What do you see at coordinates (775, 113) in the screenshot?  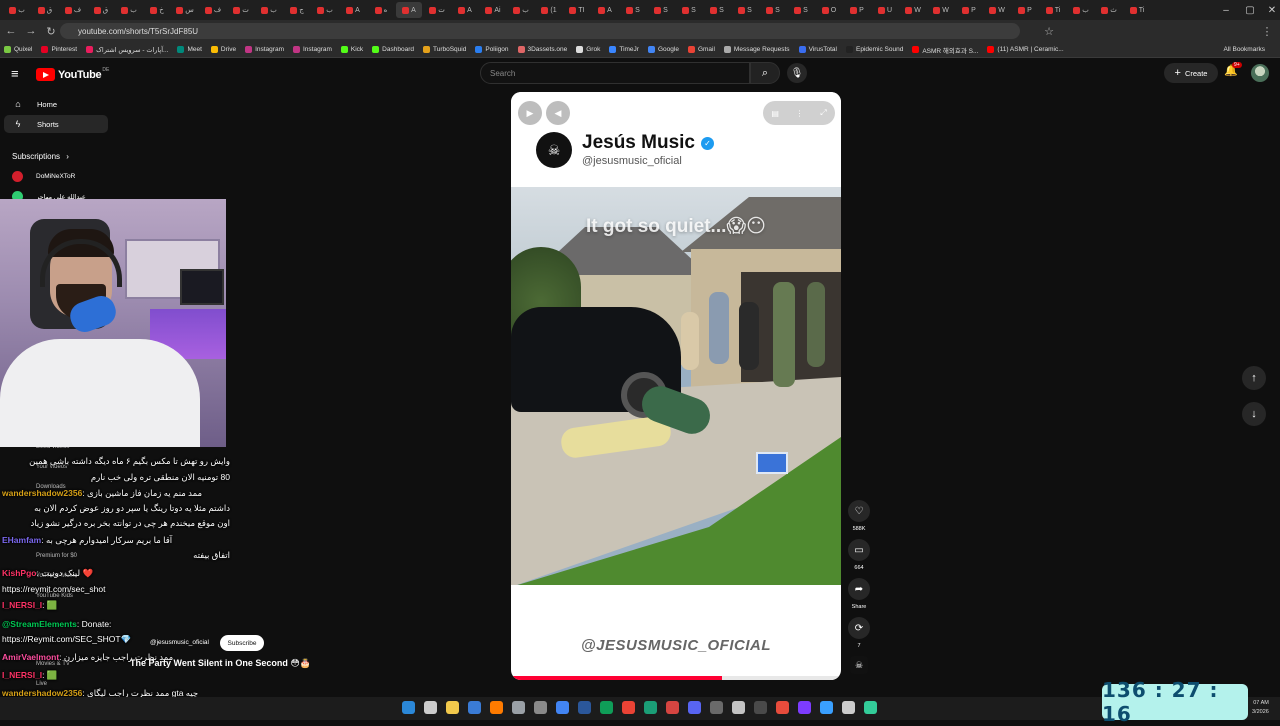 I see `captions-icon: ▤` at bounding box center [775, 113].